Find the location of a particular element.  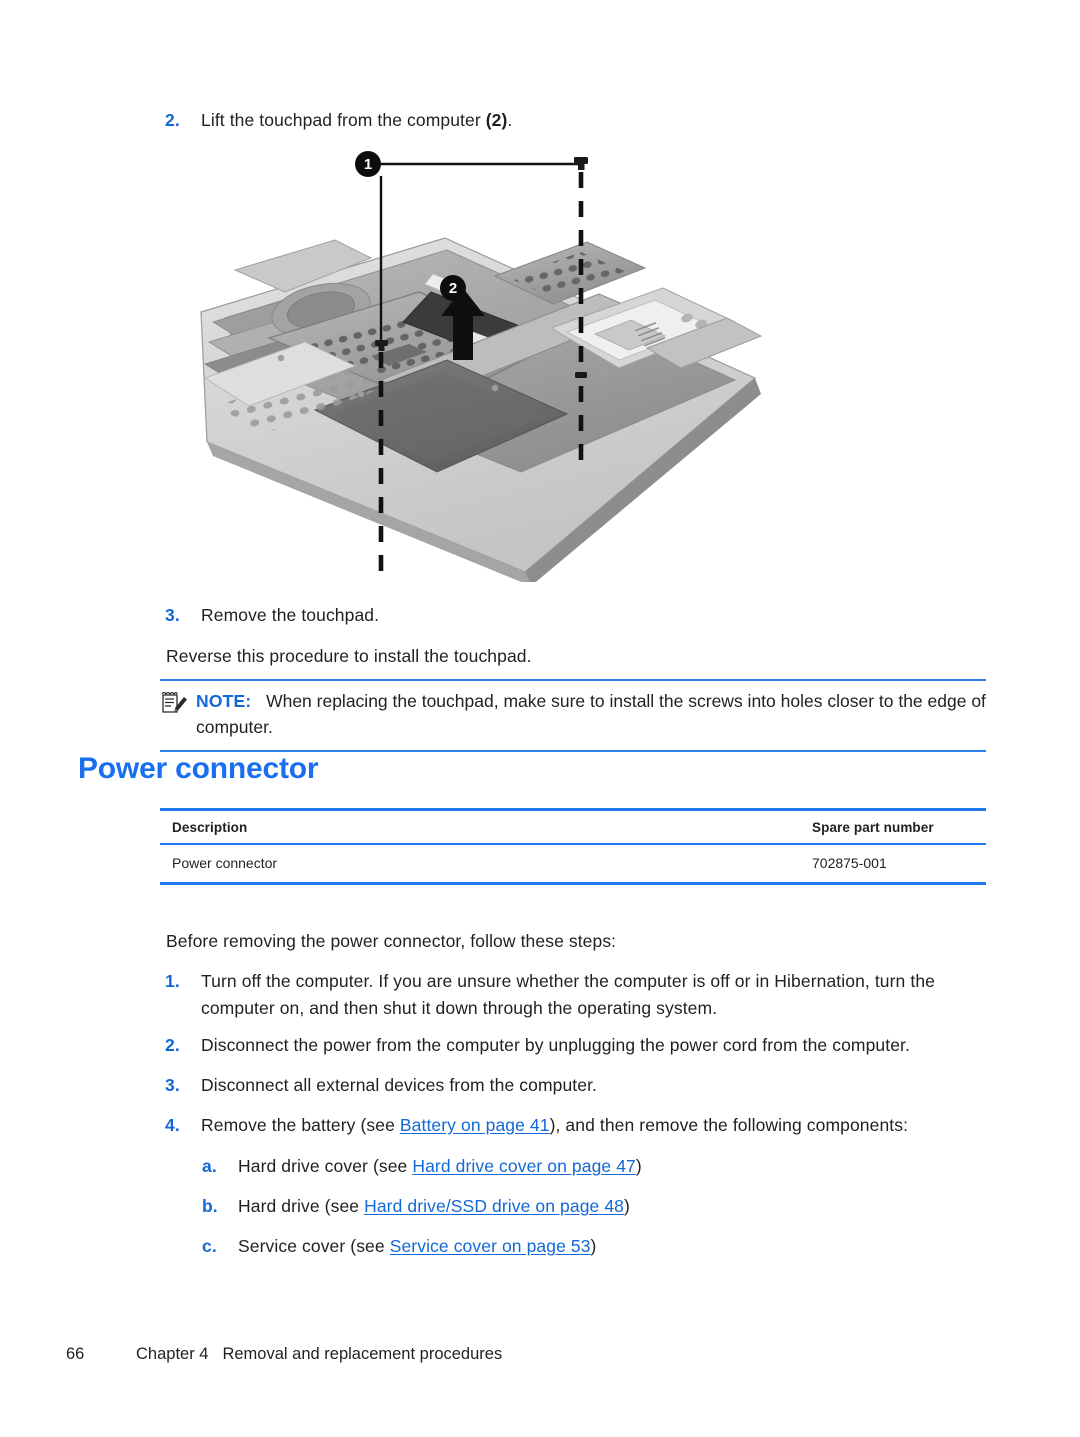

table-row: Power connector 702875-001 is located at coordinates (573, 864).